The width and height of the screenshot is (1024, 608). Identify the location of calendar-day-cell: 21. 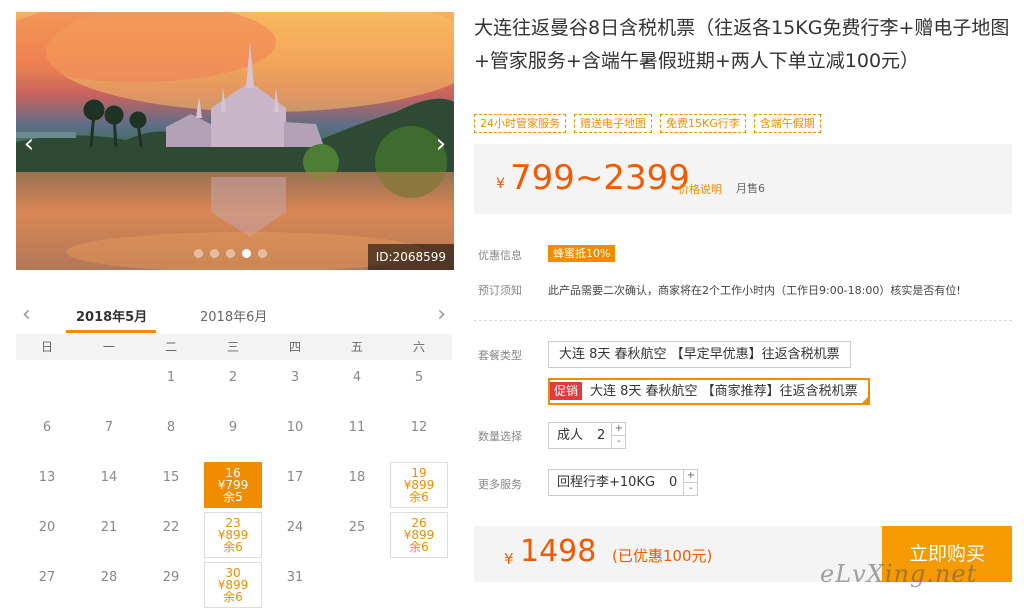
(109, 535).